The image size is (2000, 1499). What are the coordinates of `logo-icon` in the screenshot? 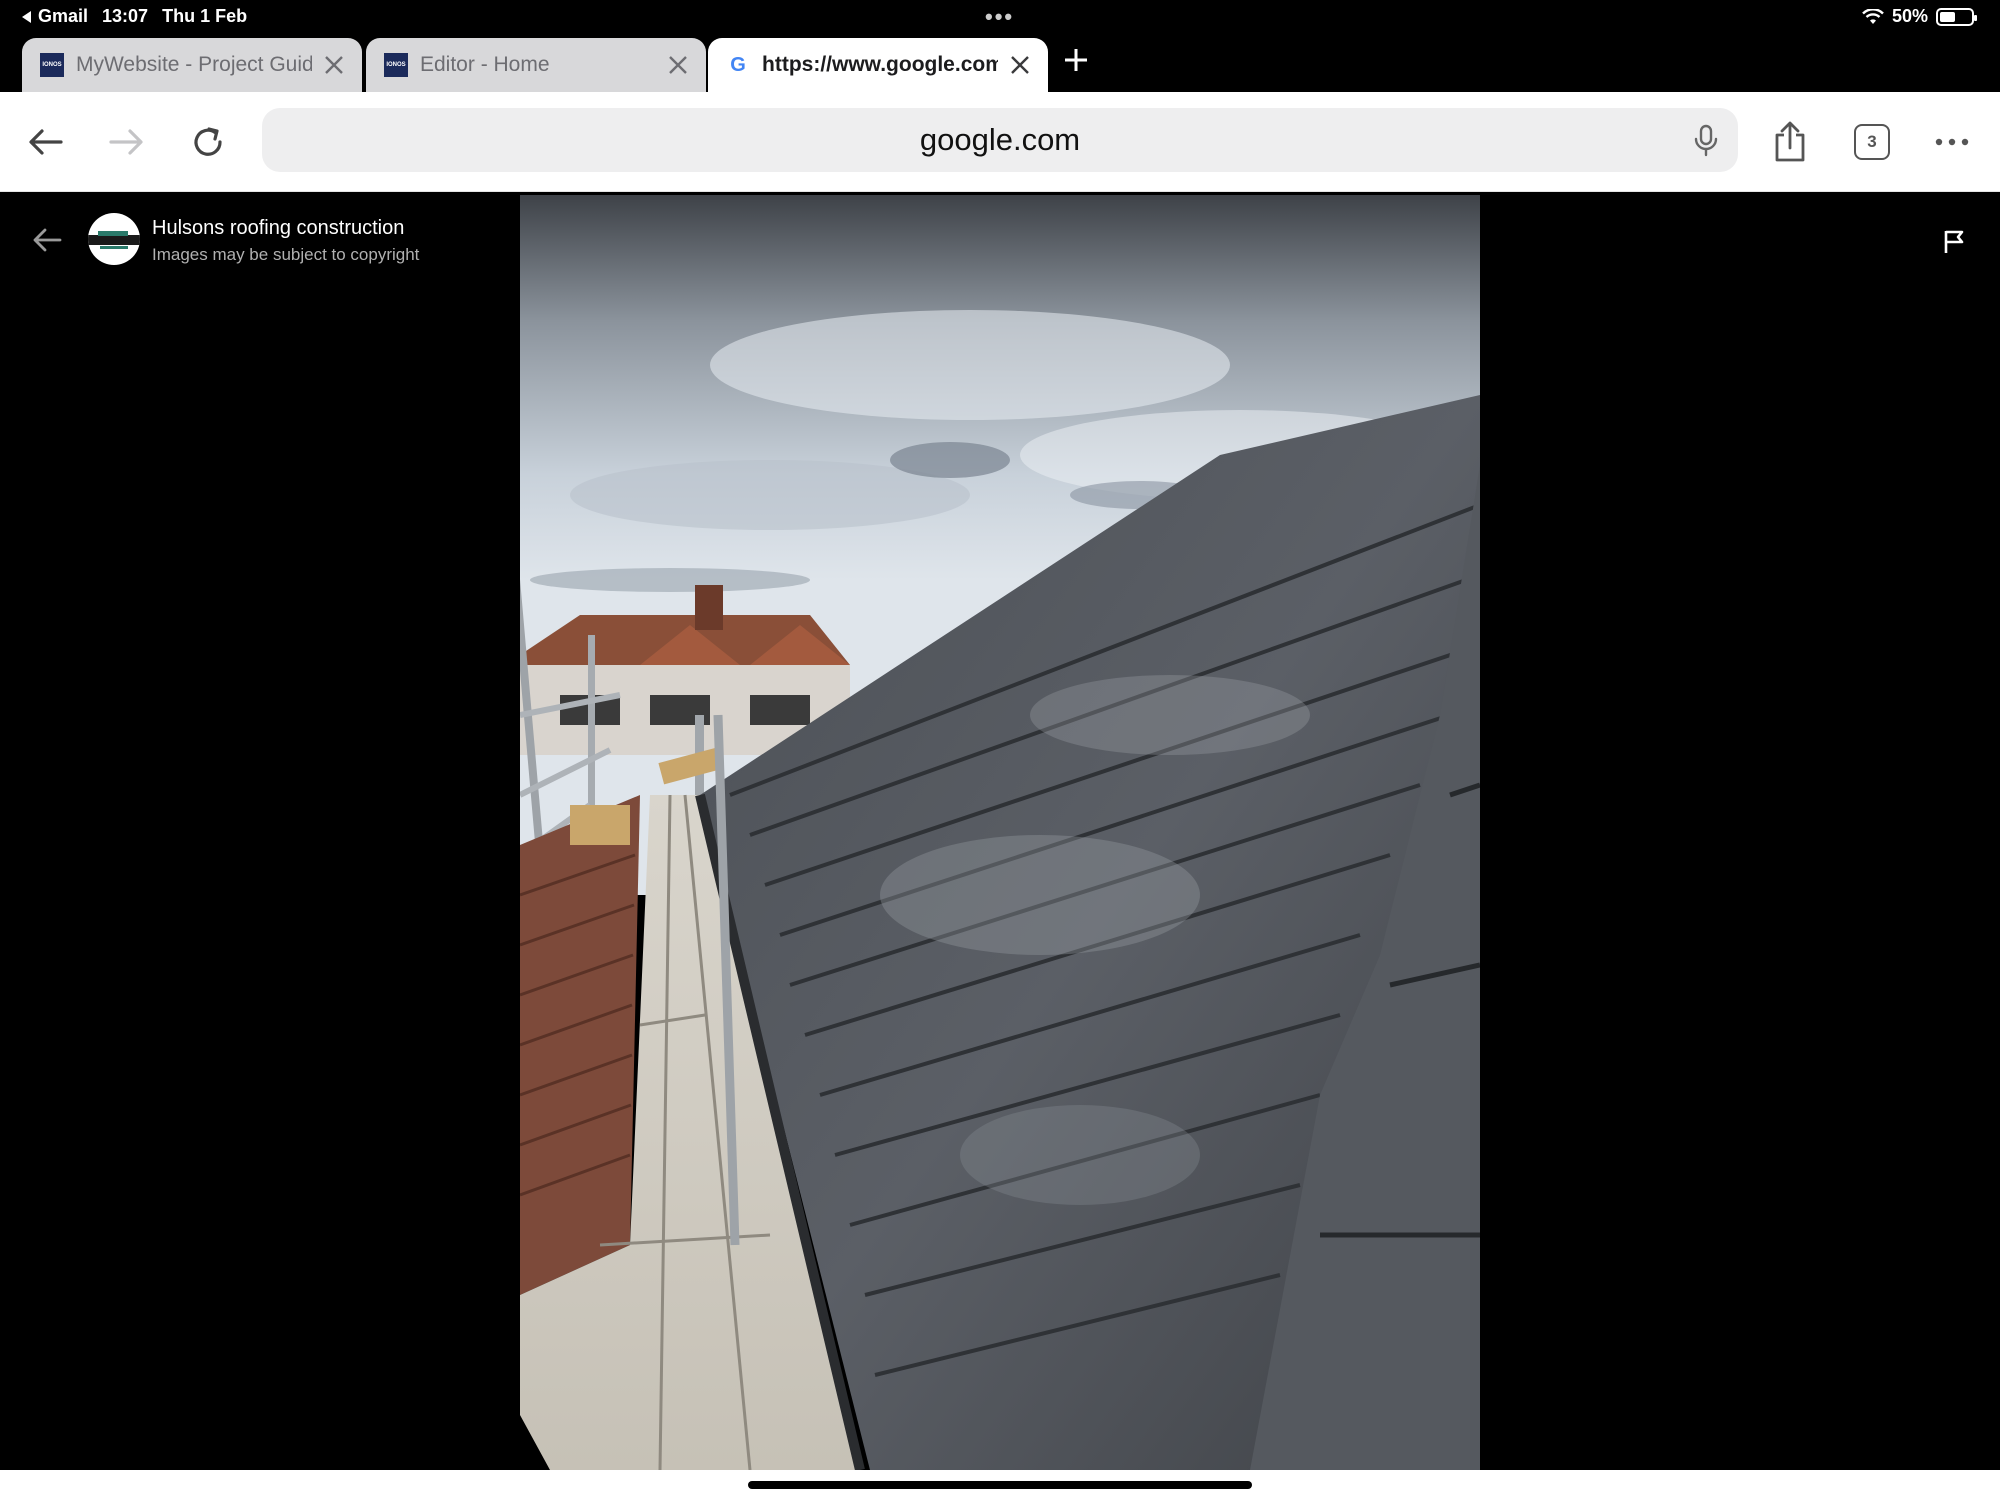 It's located at (114, 240).